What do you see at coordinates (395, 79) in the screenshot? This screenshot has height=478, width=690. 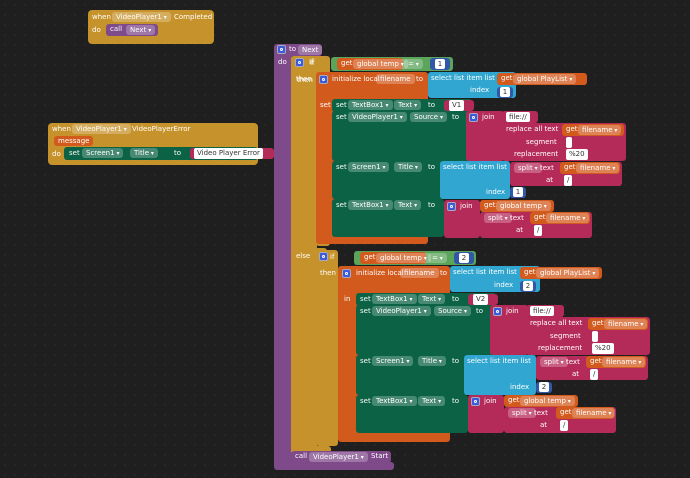 I see `local-name-field: filename` at bounding box center [395, 79].